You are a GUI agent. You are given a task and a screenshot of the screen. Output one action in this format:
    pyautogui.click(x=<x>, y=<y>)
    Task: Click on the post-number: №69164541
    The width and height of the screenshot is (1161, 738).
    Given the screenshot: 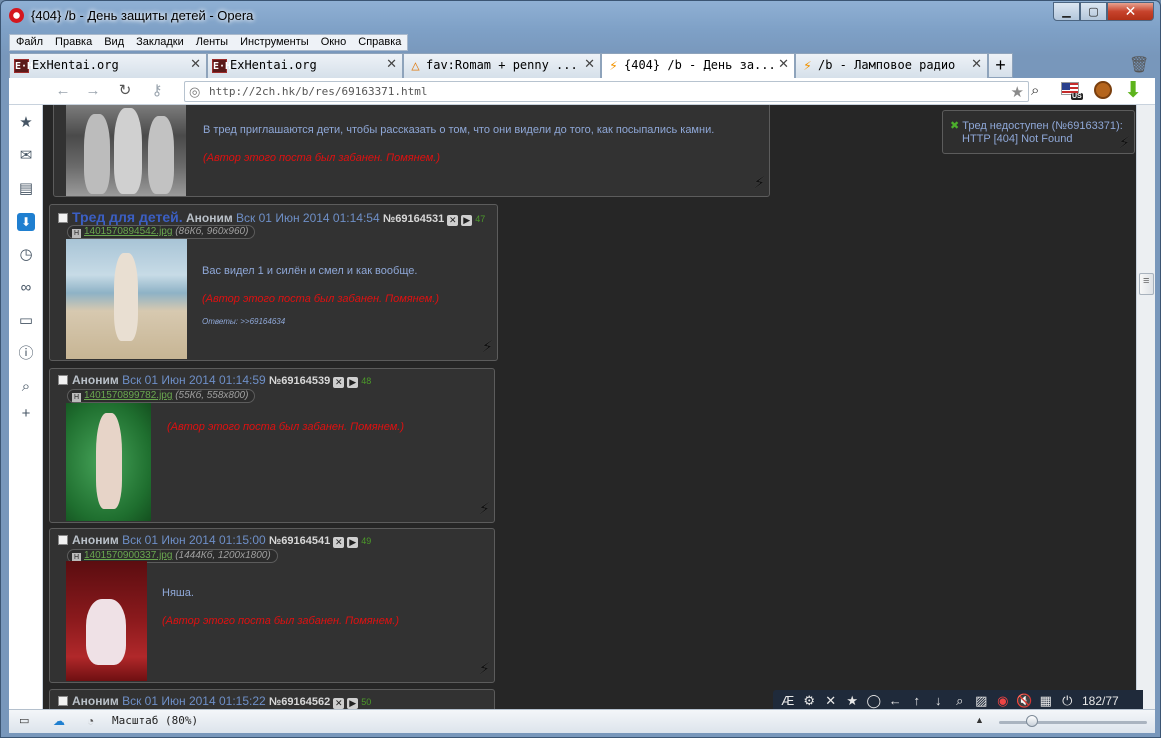 What is the action you would take?
    pyautogui.click(x=299, y=541)
    